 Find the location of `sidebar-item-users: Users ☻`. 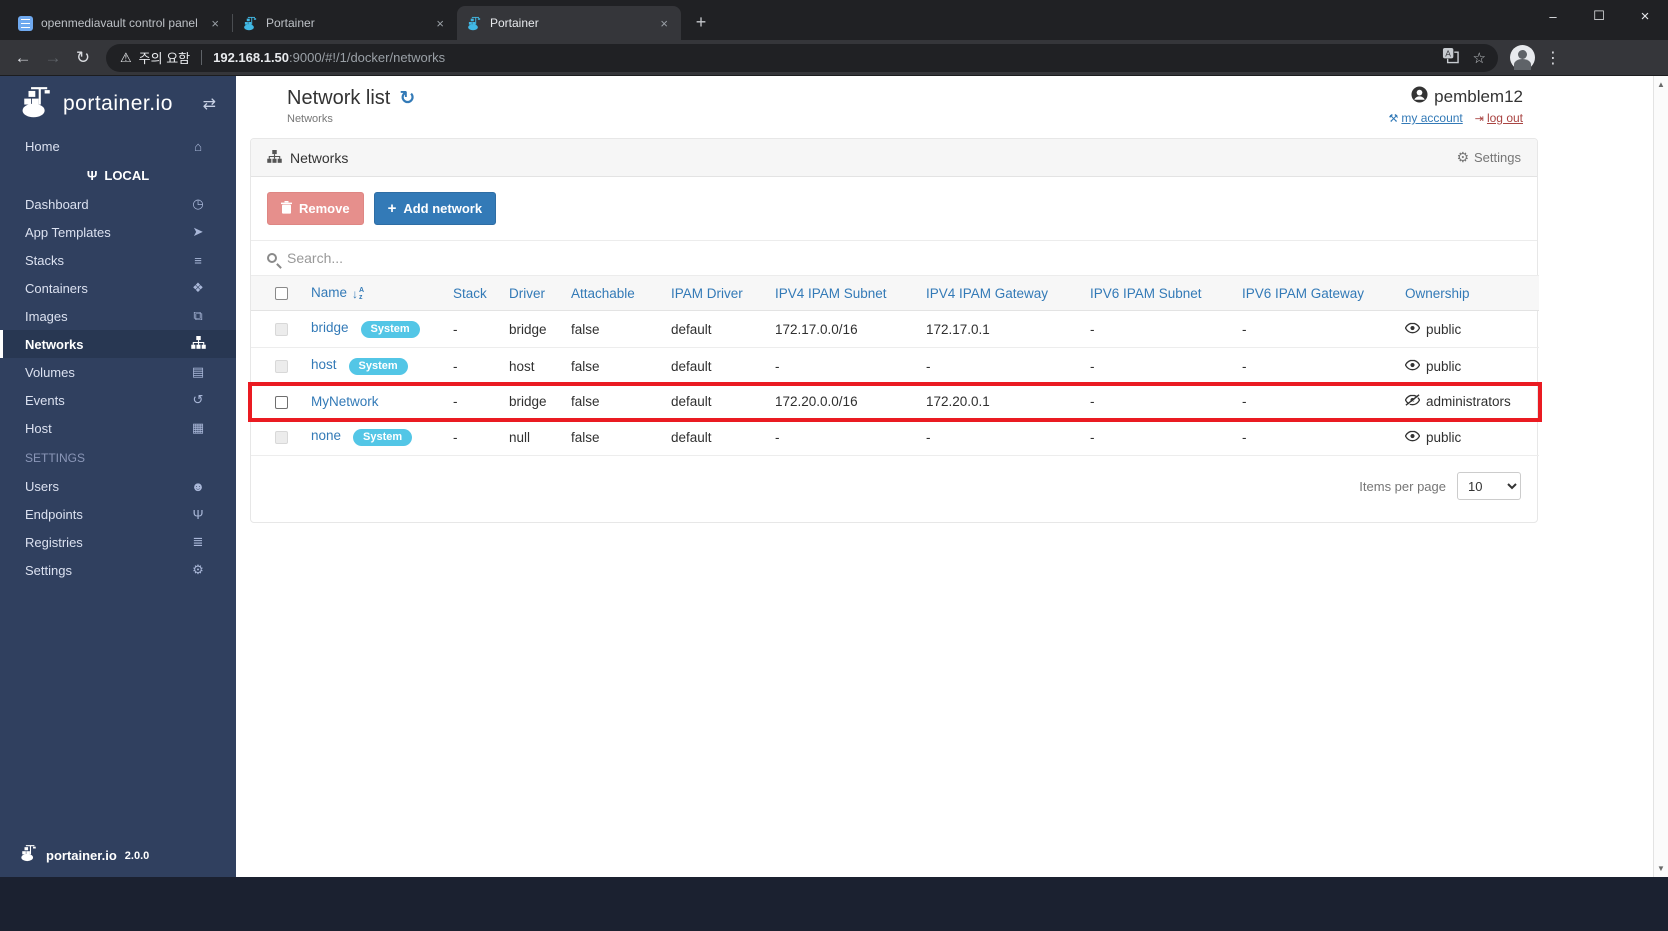

sidebar-item-users: Users ☻ is located at coordinates (118, 486).